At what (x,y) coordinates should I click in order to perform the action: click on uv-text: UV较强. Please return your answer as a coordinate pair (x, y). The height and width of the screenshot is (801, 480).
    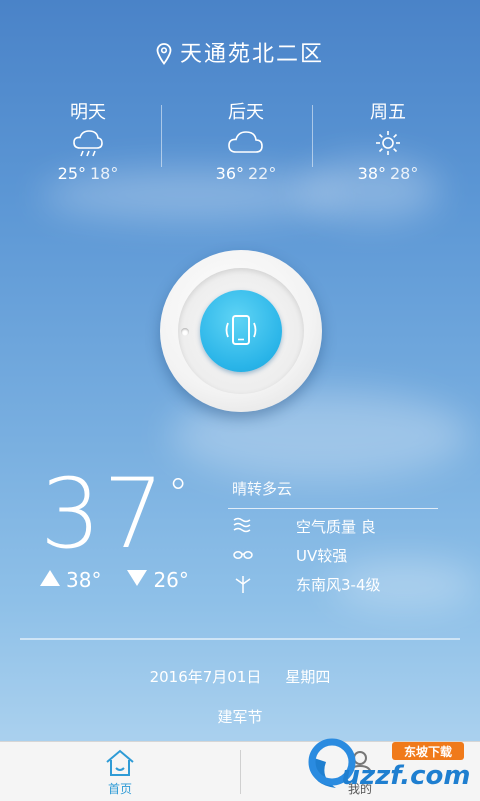
    Looking at the image, I should click on (322, 556).